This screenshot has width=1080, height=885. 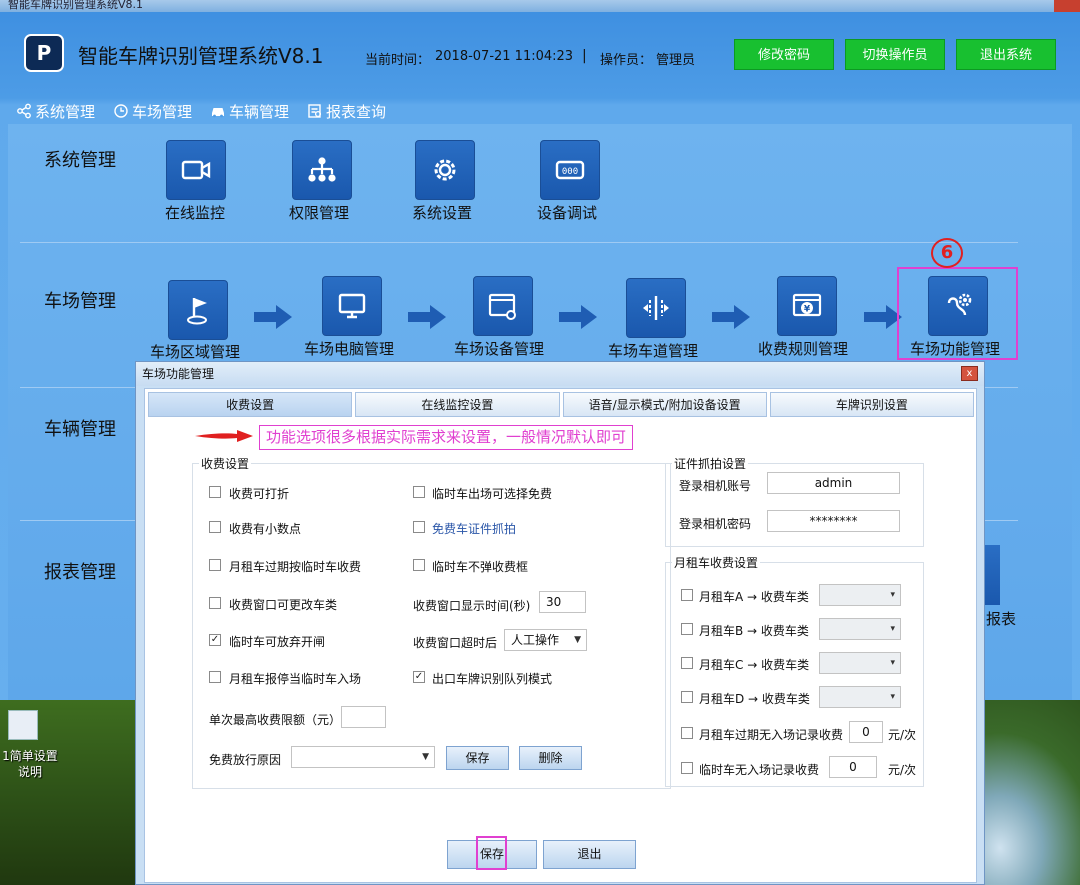 I want to click on window-close-button, so click(x=1067, y=6).